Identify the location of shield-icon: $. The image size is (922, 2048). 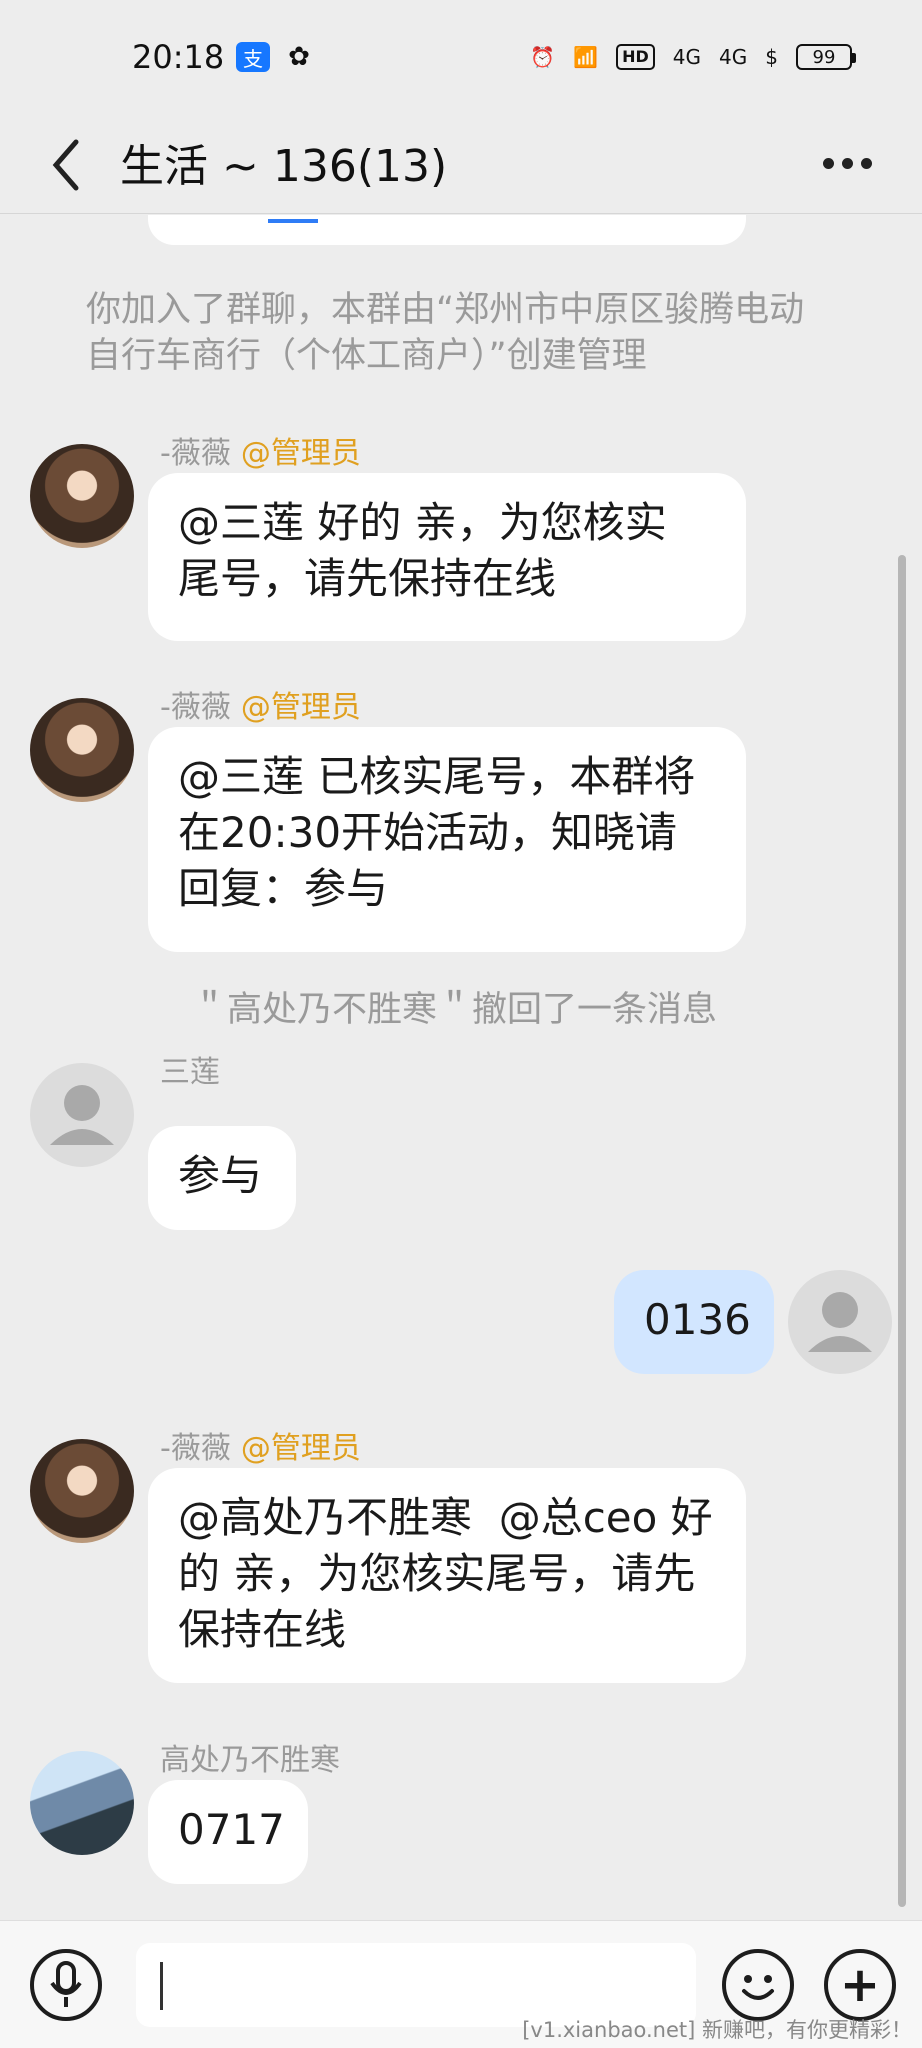
(771, 57).